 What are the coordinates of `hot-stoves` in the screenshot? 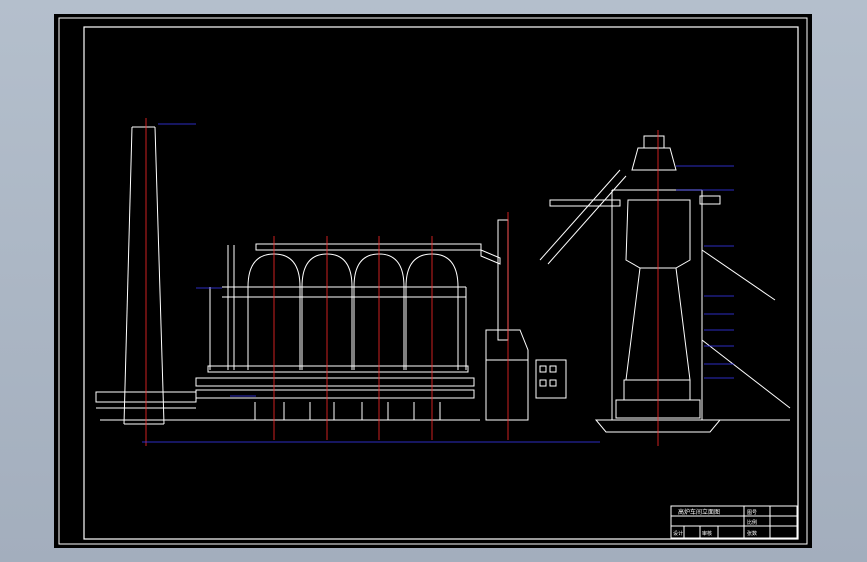 It's located at (298, 332).